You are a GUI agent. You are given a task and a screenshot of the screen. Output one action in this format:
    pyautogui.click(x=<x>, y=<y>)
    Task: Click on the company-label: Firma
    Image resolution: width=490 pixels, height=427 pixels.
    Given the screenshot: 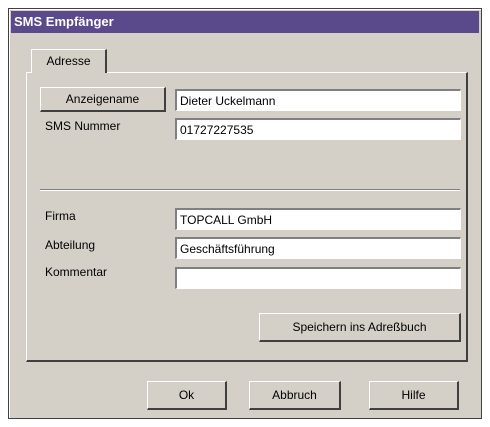 What is the action you would take?
    pyautogui.click(x=60, y=216)
    